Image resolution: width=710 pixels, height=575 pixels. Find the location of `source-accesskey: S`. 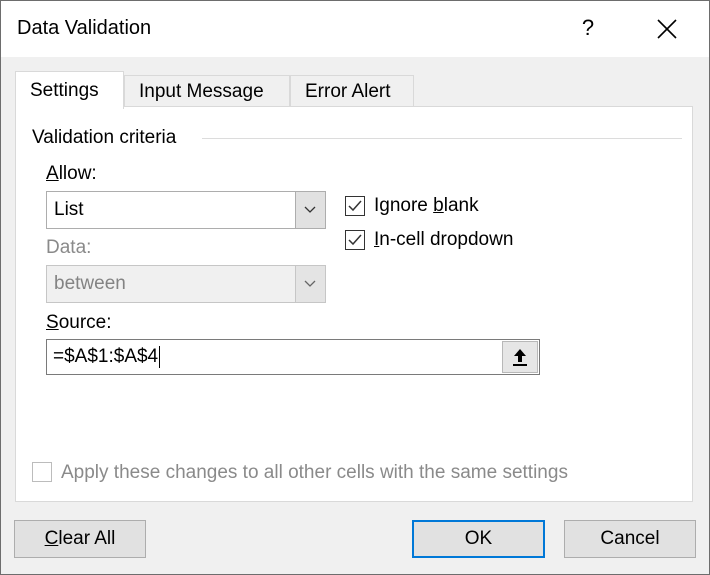

source-accesskey: S is located at coordinates (52, 322).